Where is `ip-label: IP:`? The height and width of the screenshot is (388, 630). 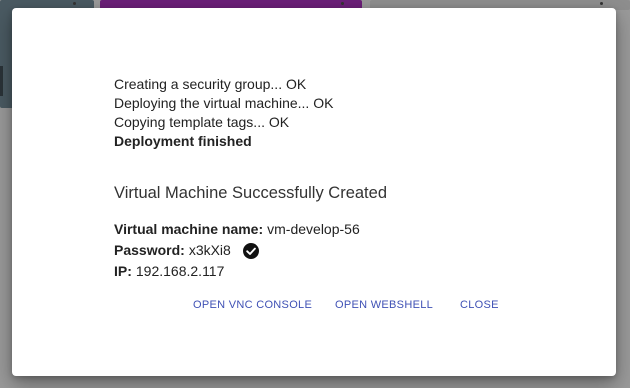
ip-label: IP: is located at coordinates (123, 271).